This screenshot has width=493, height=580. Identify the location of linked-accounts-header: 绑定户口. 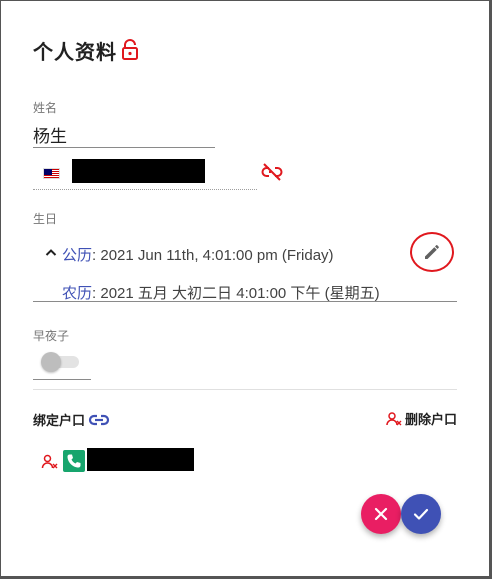
(71, 419).